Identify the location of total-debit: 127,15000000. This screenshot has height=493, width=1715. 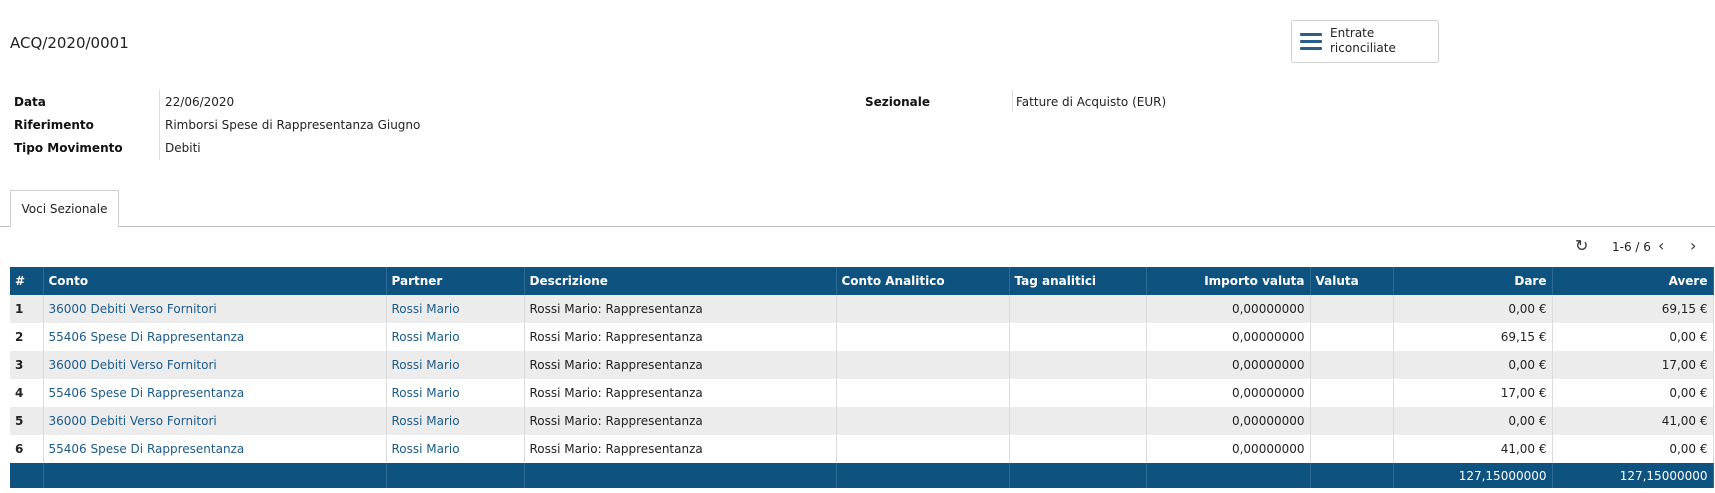
(1473, 475).